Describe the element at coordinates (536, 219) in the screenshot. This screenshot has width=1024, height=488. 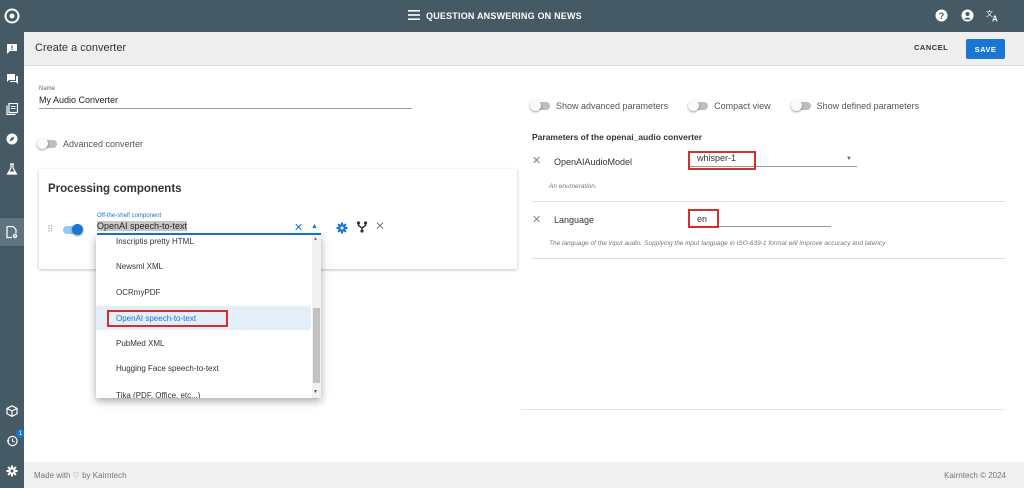
I see `unset-language-icon: ✕` at that location.